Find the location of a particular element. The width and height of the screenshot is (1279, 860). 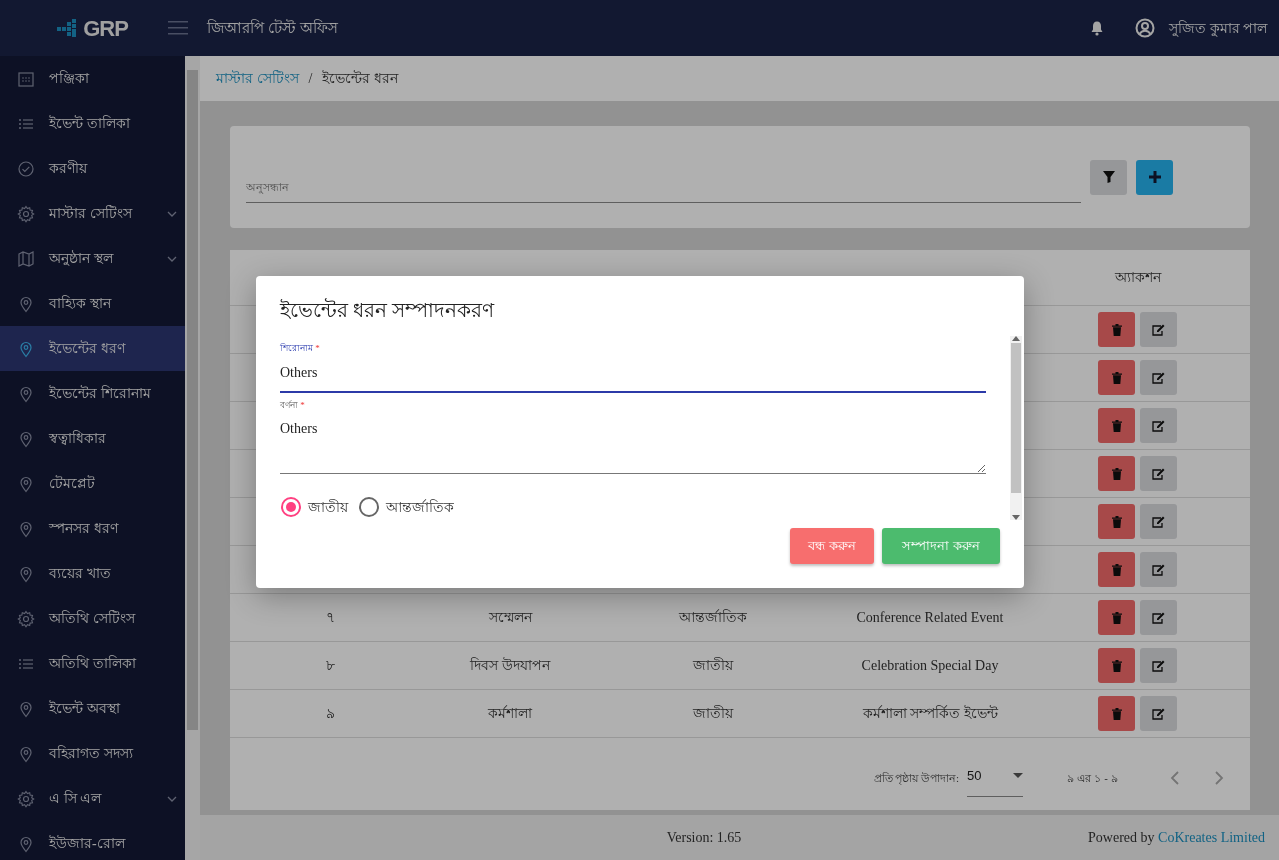

plus-icon is located at coordinates (1154, 177).